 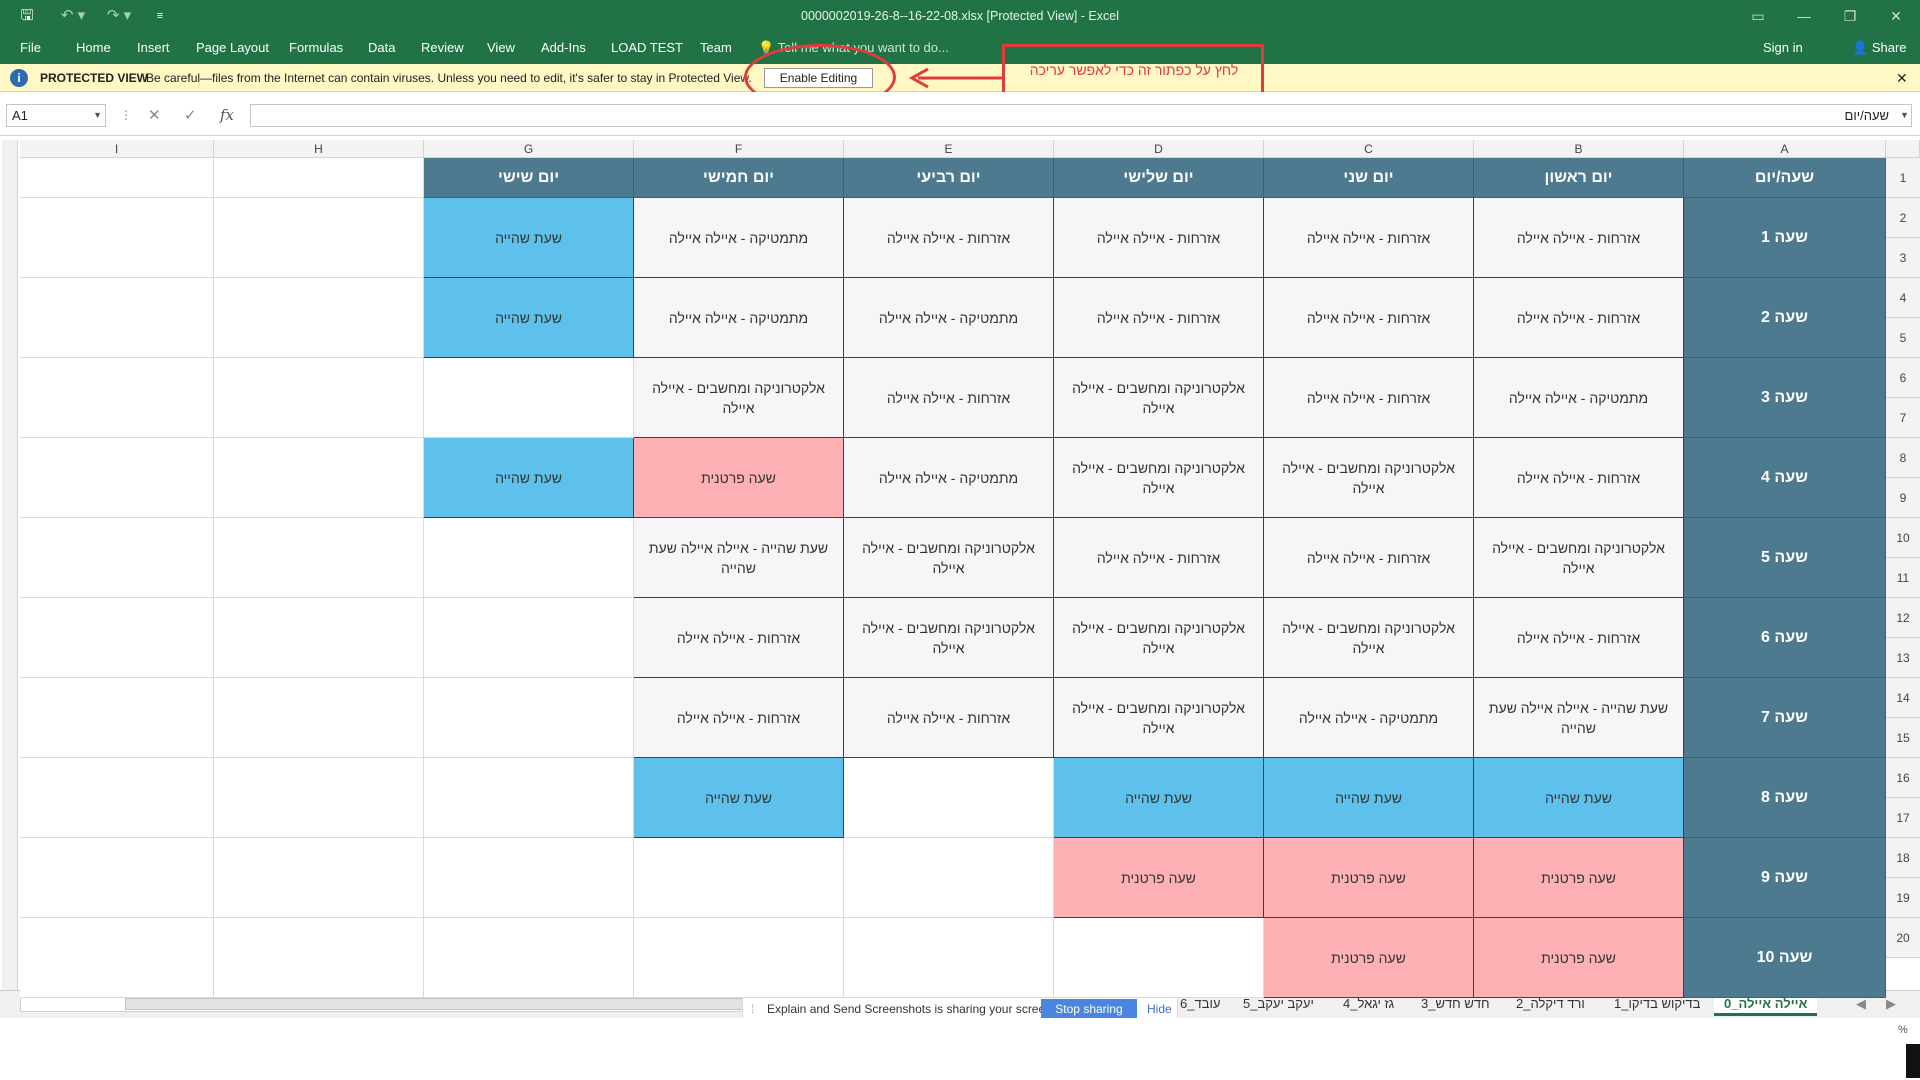 I want to click on period-label: שעה 6, so click(x=1785, y=638).